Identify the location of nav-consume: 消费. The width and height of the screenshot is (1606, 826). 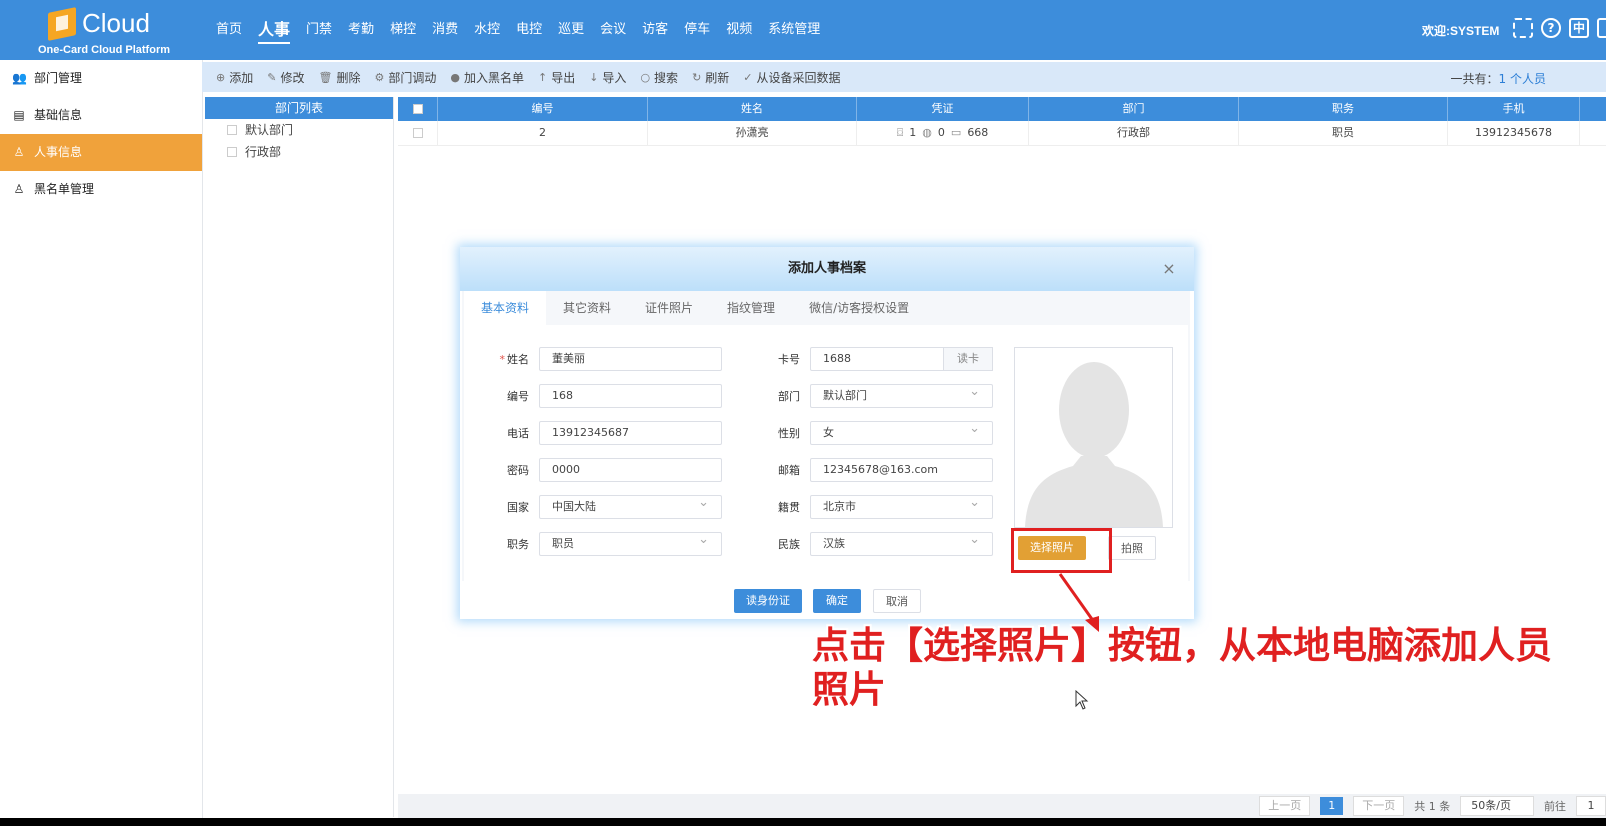
(445, 30).